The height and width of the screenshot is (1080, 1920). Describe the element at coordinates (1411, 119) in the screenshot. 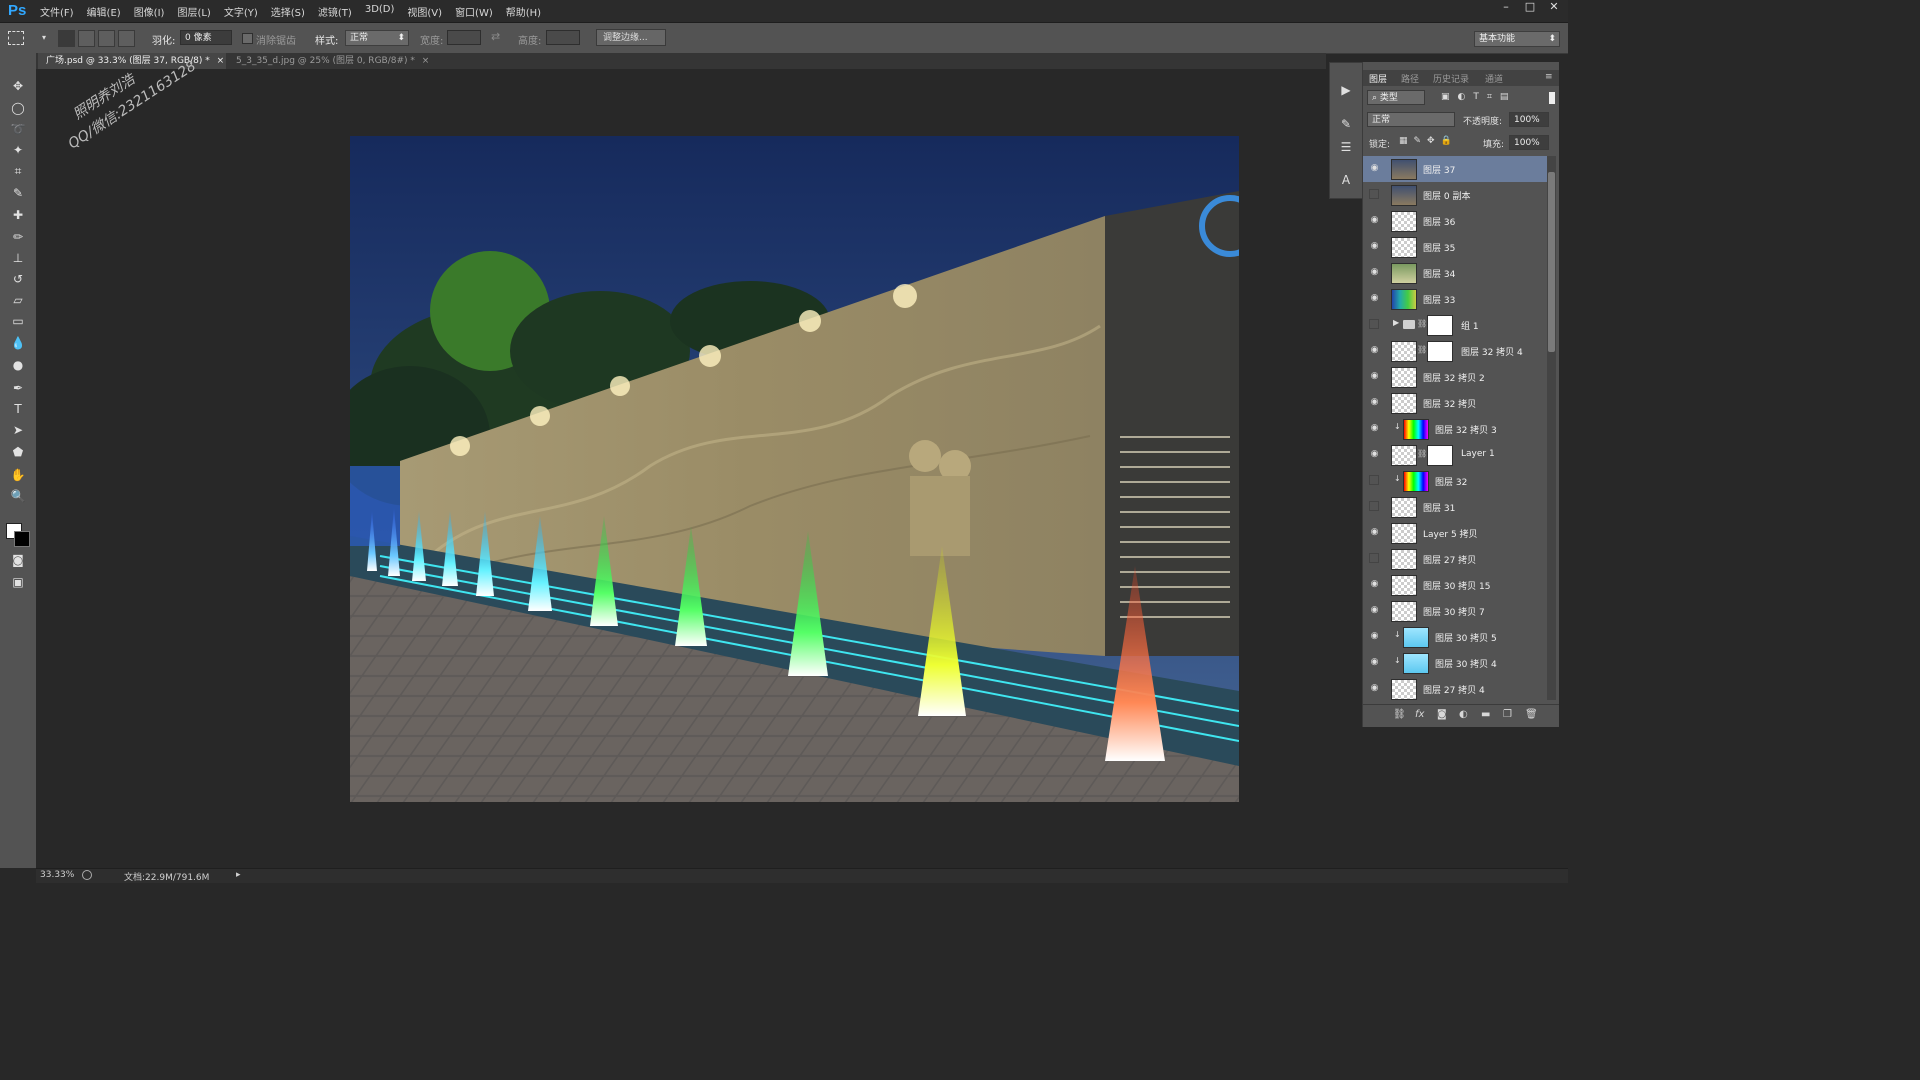

I see `blend-mode-select: 正常` at that location.